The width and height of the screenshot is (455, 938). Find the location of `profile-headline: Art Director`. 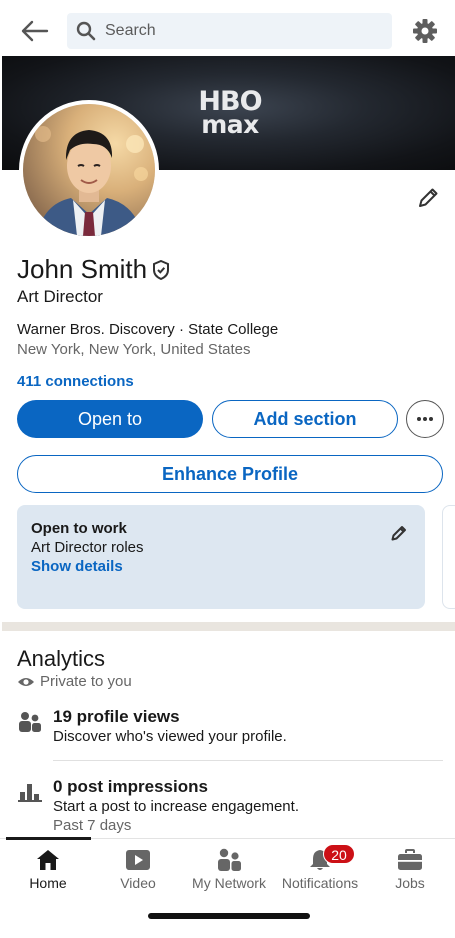

profile-headline: Art Director is located at coordinates (60, 296).